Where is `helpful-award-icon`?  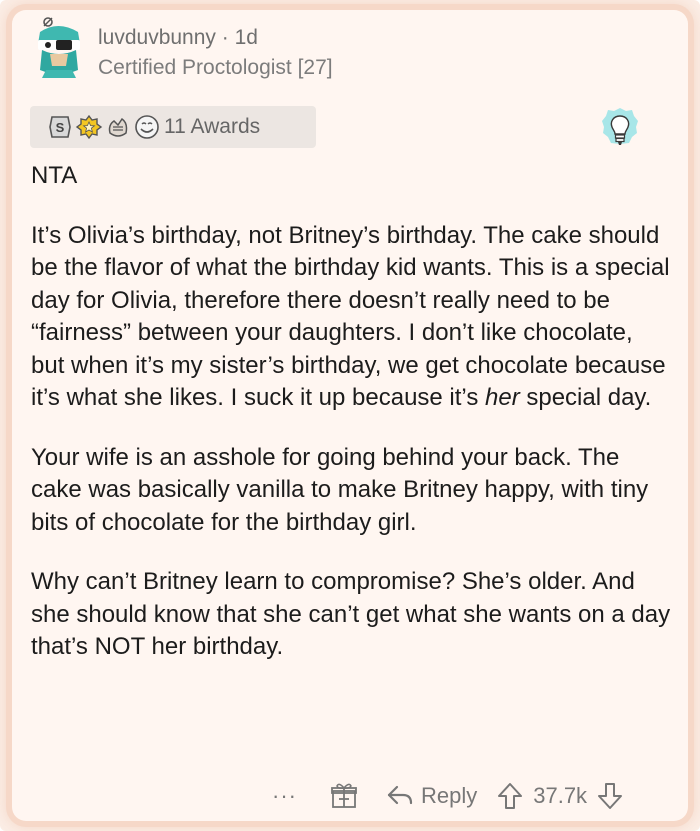
helpful-award-icon is located at coordinates (89, 127).